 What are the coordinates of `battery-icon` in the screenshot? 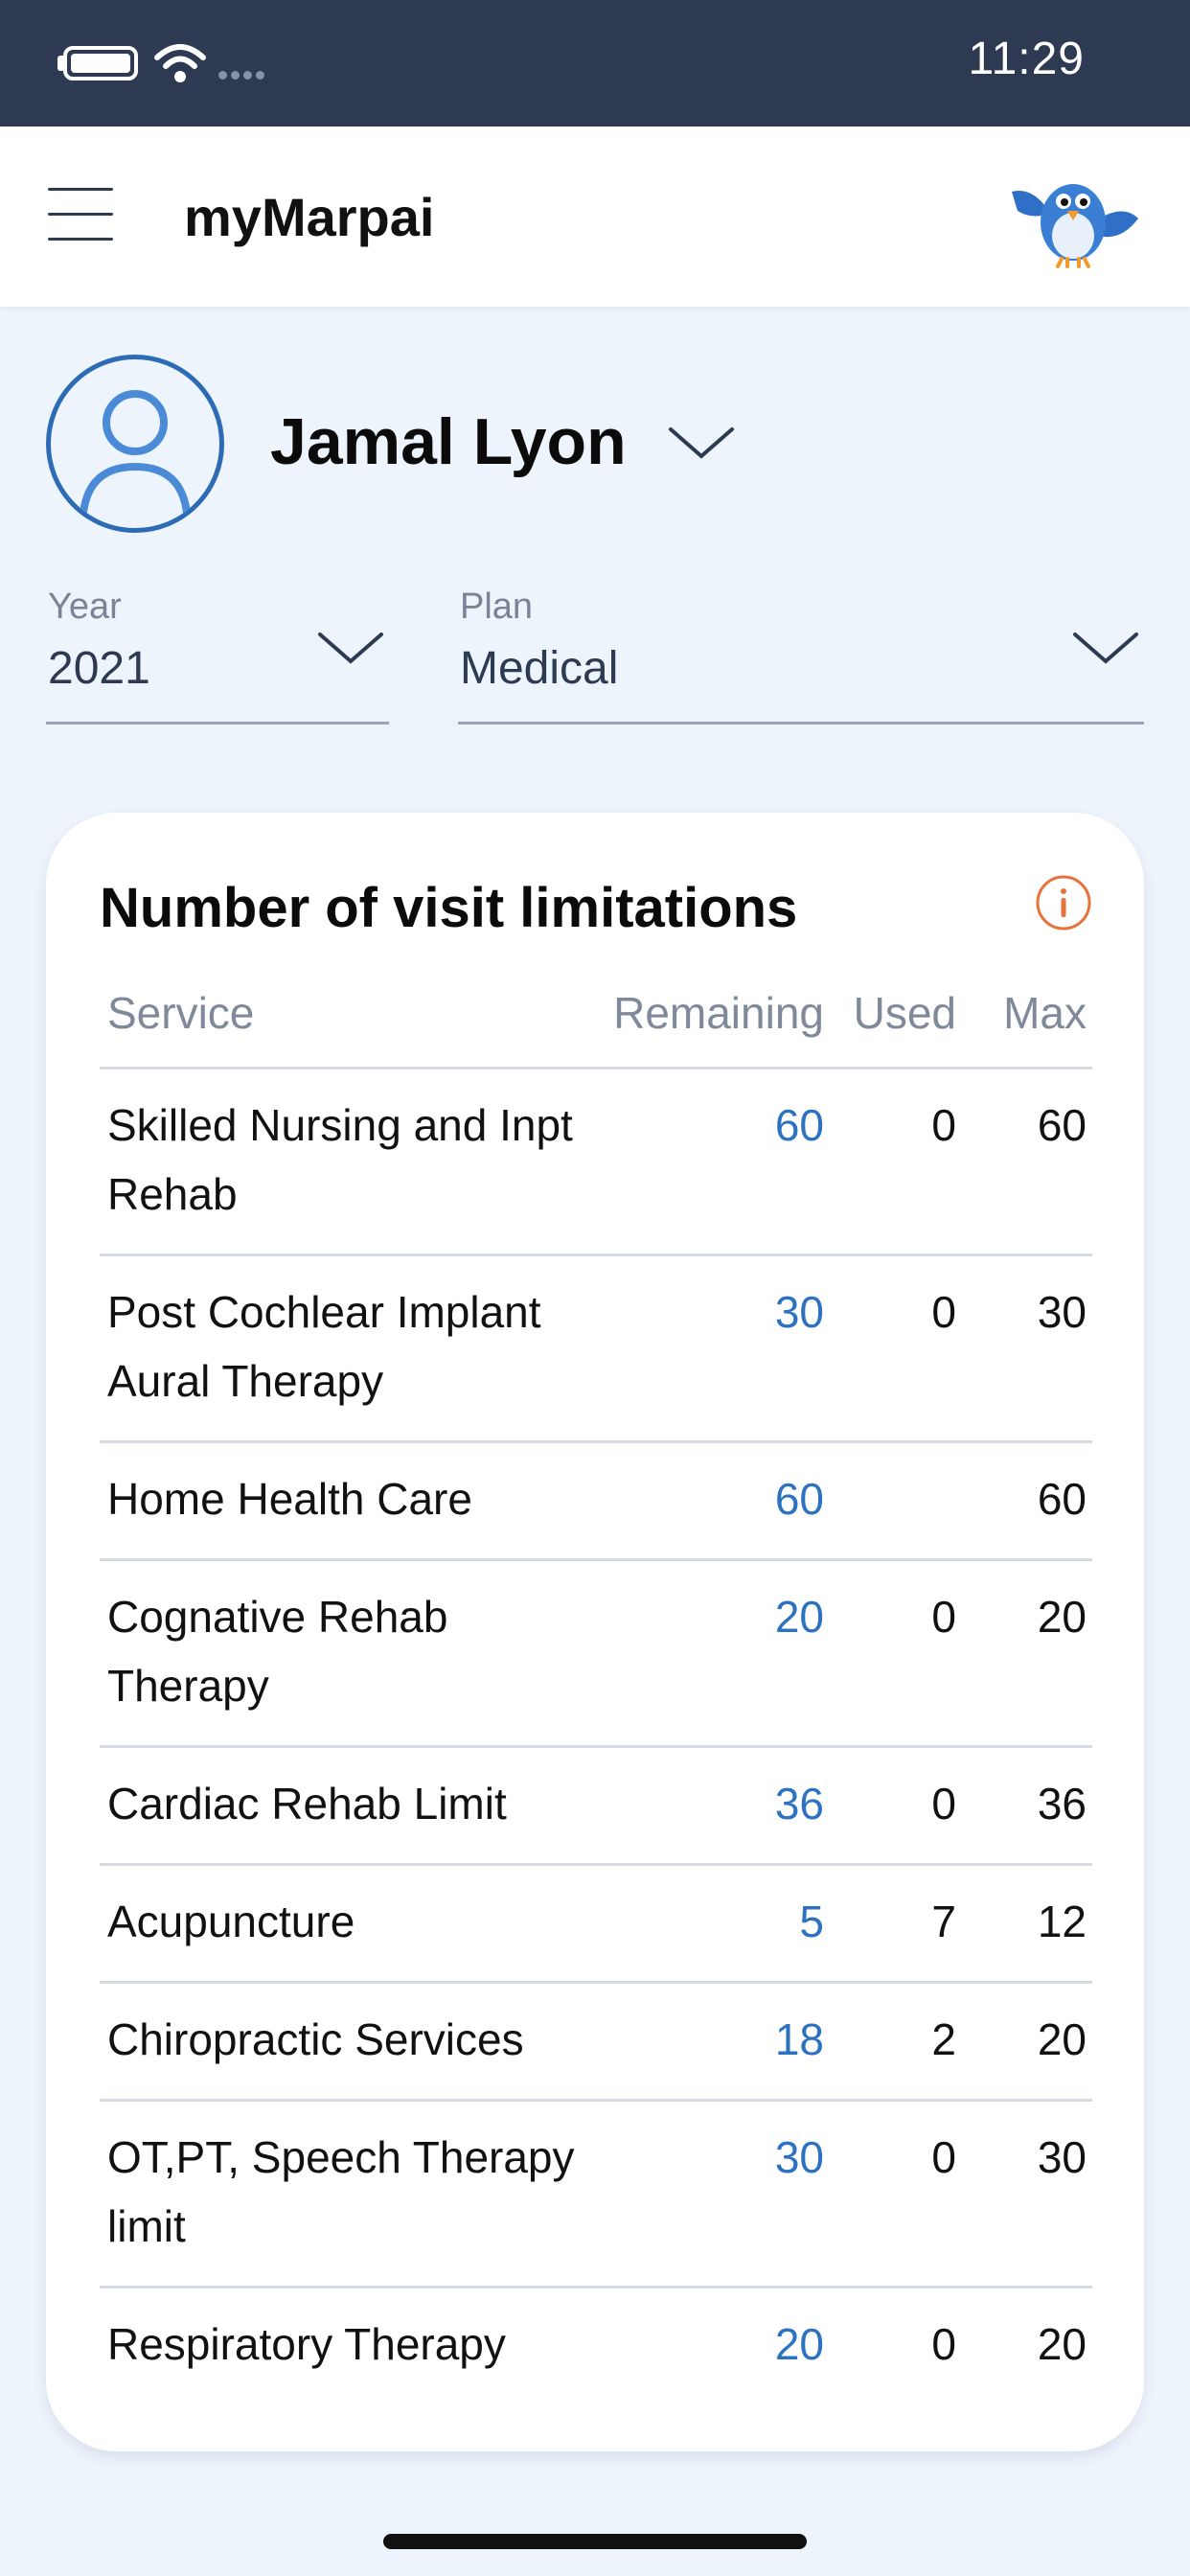 It's located at (101, 63).